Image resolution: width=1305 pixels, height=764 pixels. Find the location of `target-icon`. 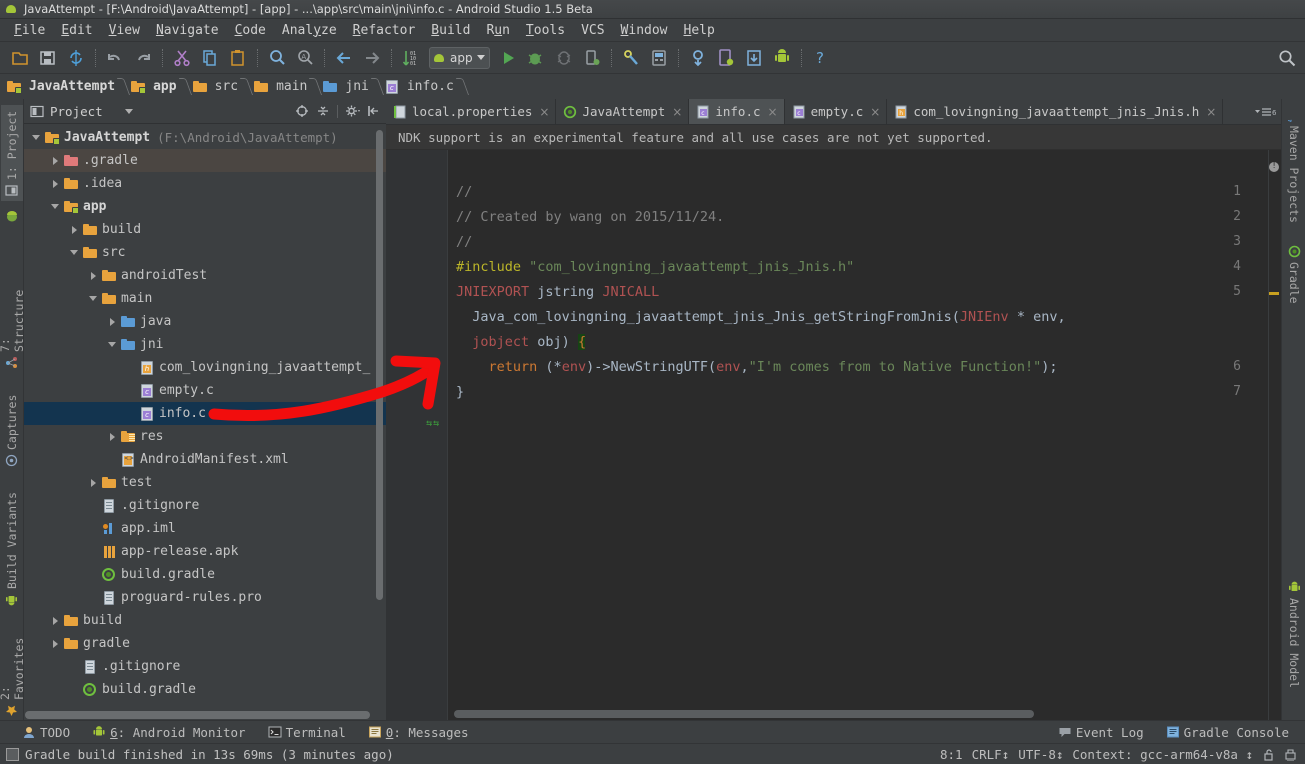

target-icon is located at coordinates (302, 111).